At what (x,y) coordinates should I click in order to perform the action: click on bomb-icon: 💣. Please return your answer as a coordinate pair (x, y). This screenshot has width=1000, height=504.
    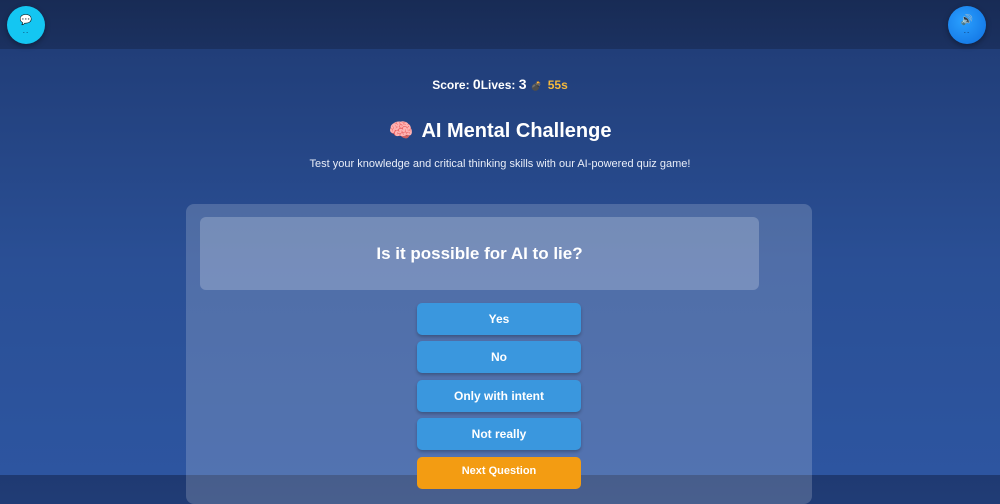
    Looking at the image, I should click on (536, 86).